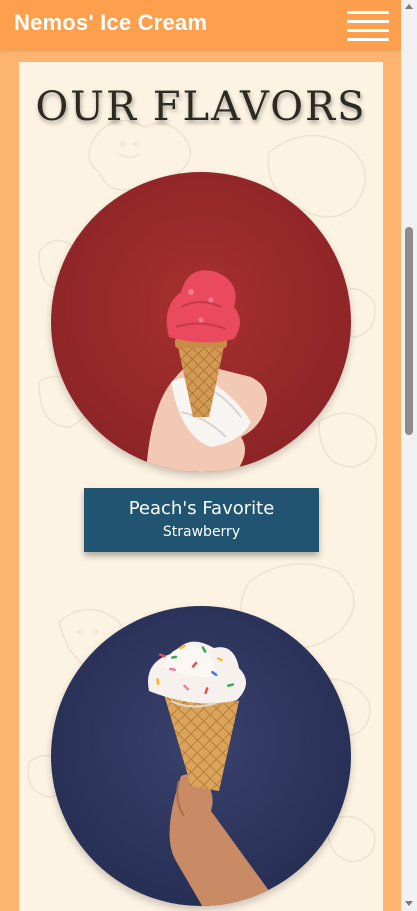 The width and height of the screenshot is (417, 911). Describe the element at coordinates (409, 903) in the screenshot. I see `scroll-down-arrow-icon` at that location.